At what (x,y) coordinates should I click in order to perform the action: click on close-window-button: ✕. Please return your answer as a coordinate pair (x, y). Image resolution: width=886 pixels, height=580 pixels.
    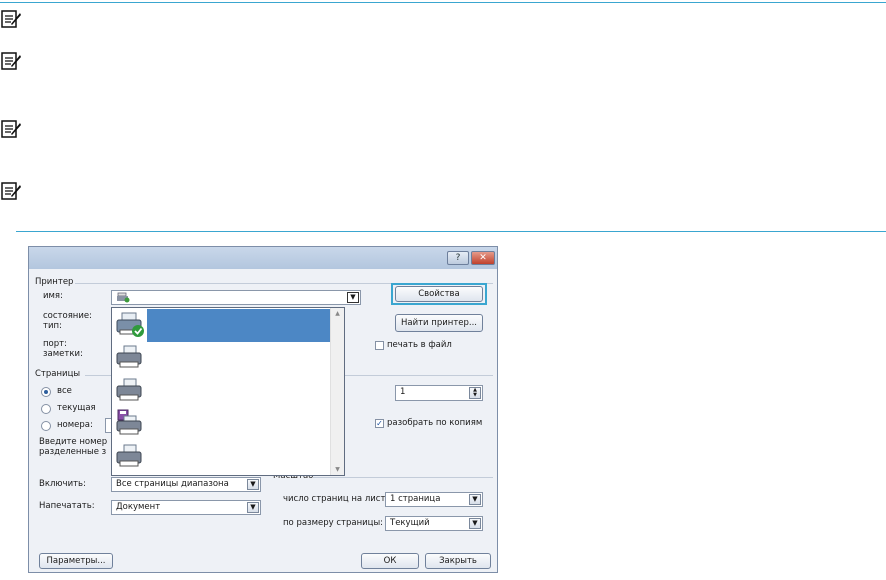
    Looking at the image, I should click on (483, 258).